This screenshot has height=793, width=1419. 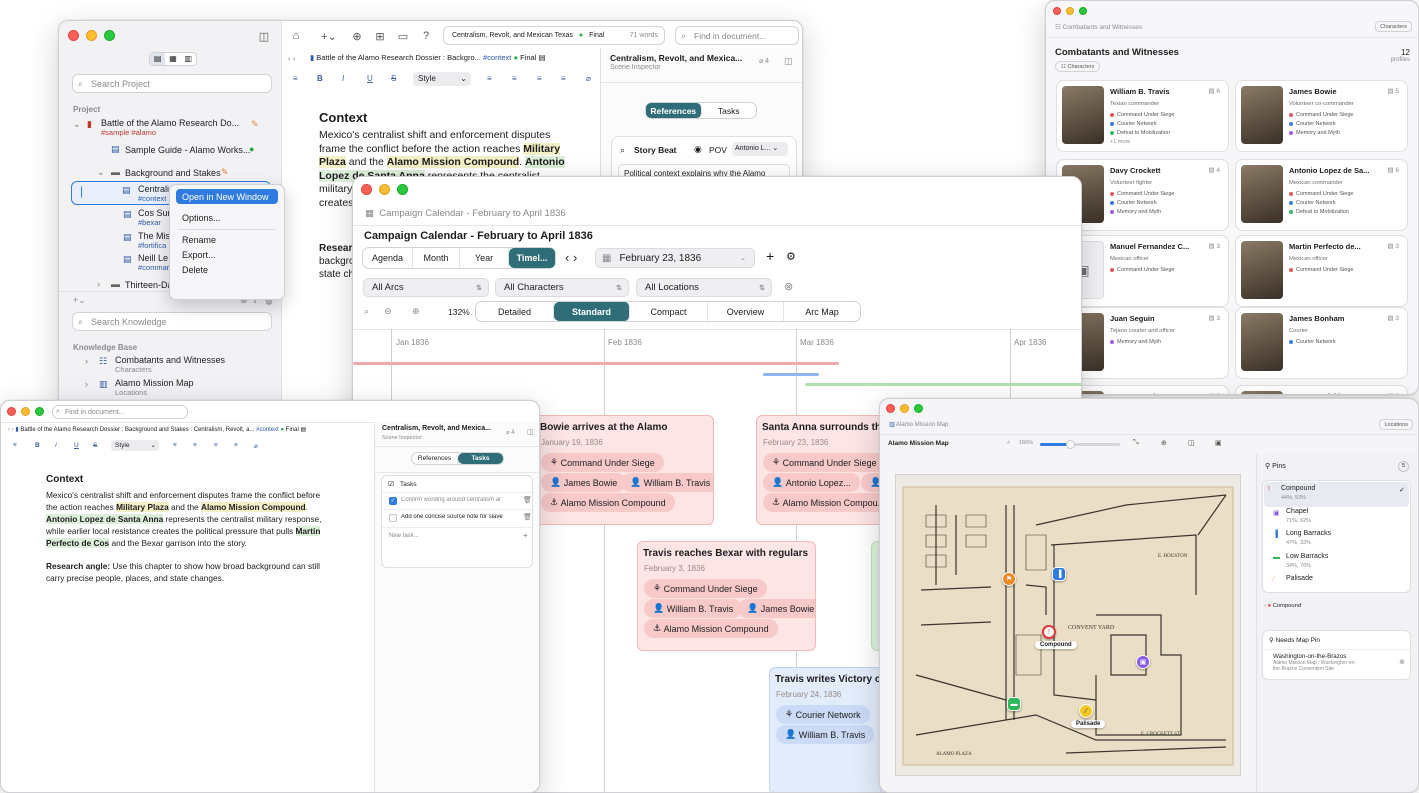 I want to click on locations-button: Locations, so click(x=1396, y=424).